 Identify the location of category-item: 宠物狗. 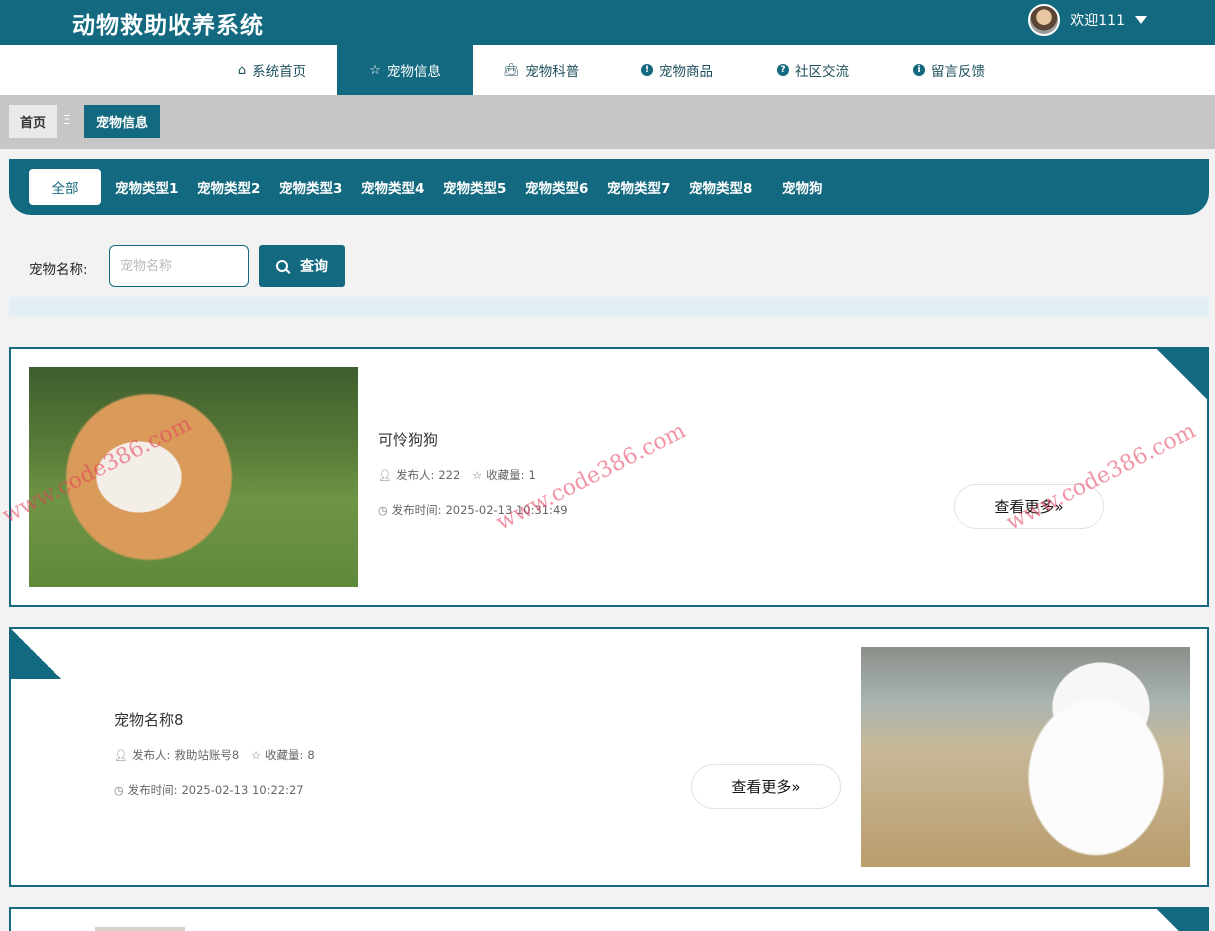
(802, 187).